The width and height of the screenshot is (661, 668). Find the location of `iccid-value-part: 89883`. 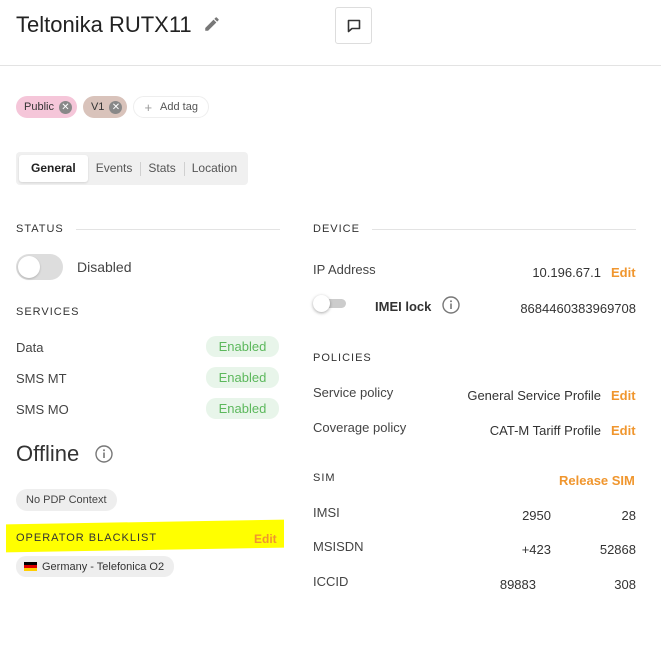

iccid-value-part: 89883 is located at coordinates (517, 584).